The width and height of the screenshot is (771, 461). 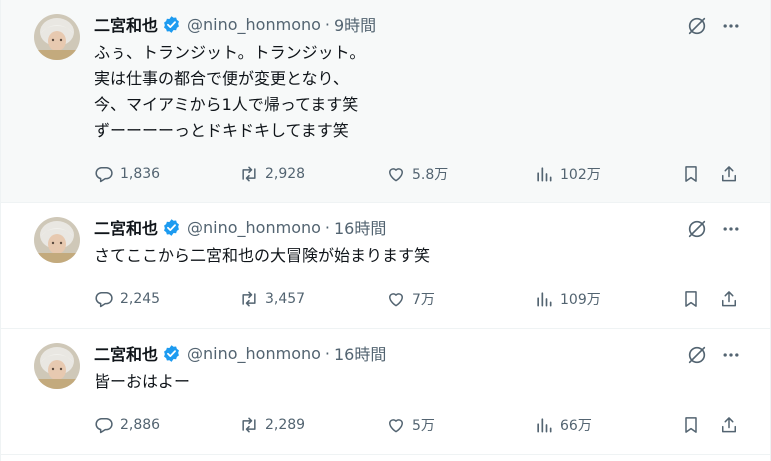 What do you see at coordinates (285, 425) in the screenshot?
I see `retweet-count: 2,289` at bounding box center [285, 425].